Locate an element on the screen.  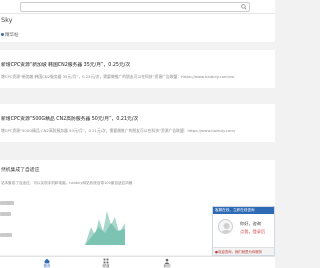
brand-section: Sky 精华帖 is located at coordinates (137, 28).